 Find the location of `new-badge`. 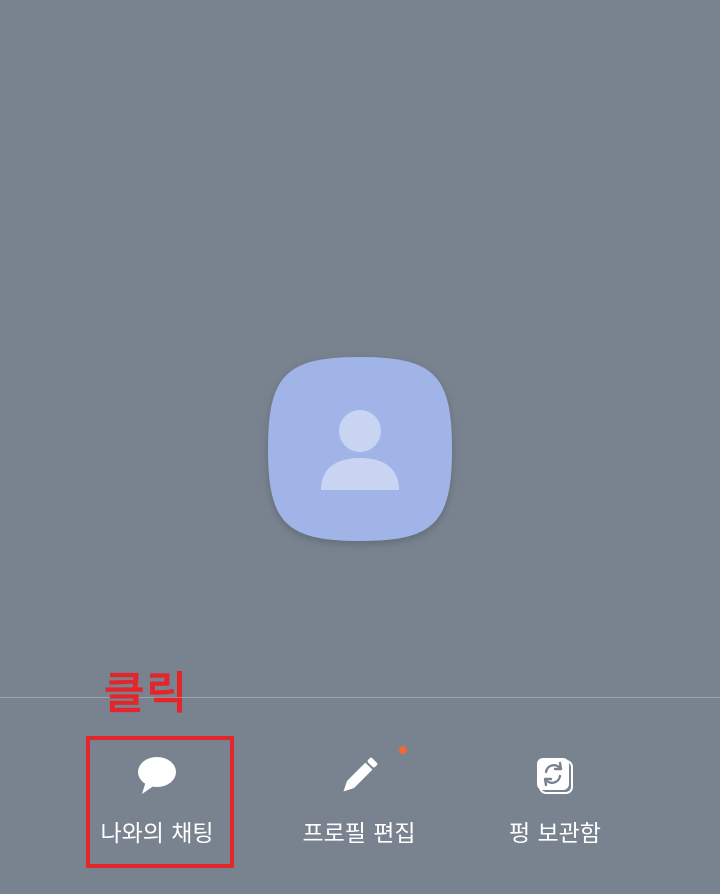

new-badge is located at coordinates (403, 750).